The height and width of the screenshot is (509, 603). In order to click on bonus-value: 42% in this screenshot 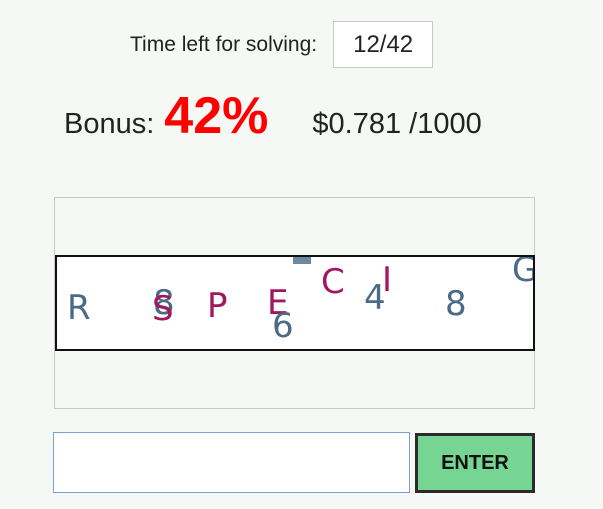, I will do `click(216, 116)`.